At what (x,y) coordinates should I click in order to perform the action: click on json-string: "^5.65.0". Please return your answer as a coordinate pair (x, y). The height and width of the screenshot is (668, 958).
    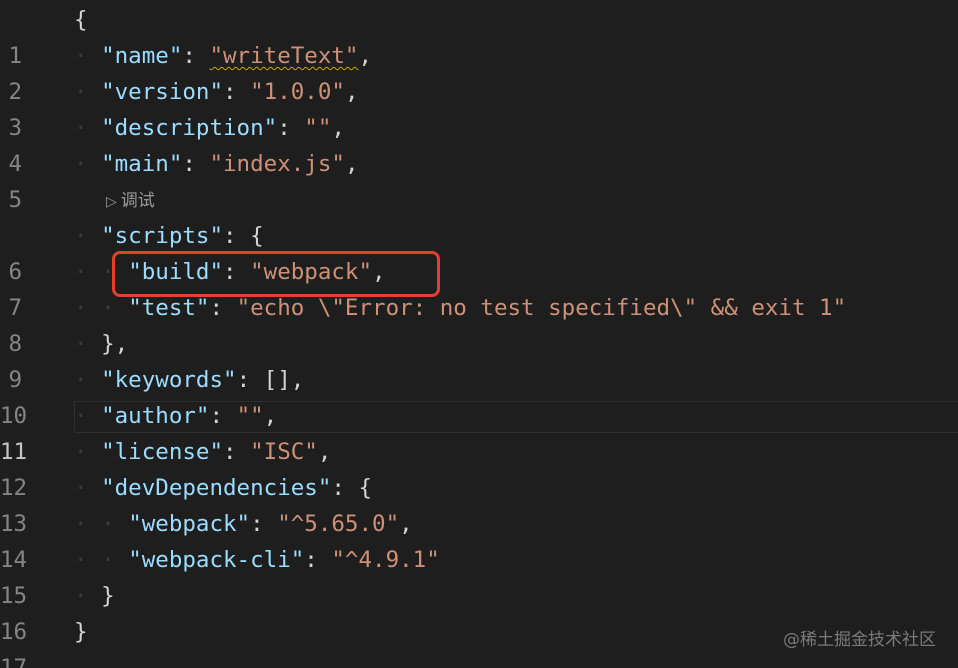
    Looking at the image, I should click on (338, 524).